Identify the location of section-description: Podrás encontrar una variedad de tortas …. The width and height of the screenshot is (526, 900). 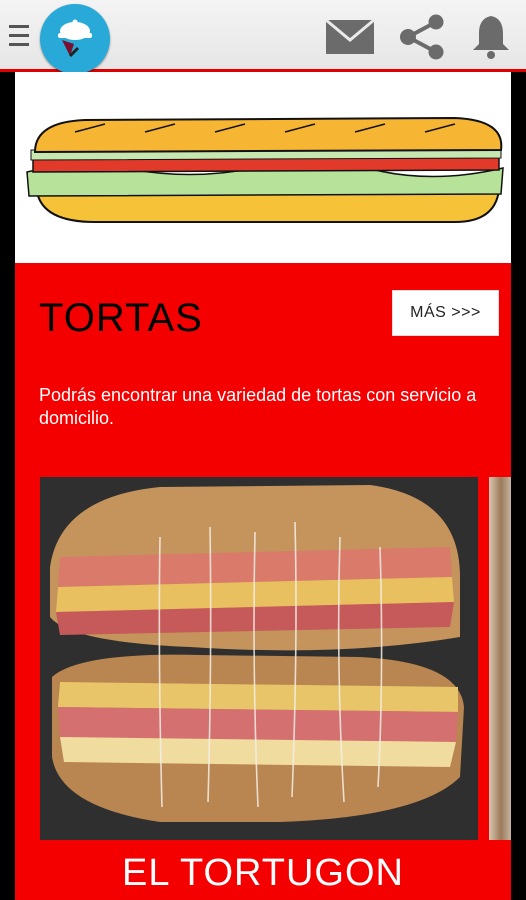
(258, 406).